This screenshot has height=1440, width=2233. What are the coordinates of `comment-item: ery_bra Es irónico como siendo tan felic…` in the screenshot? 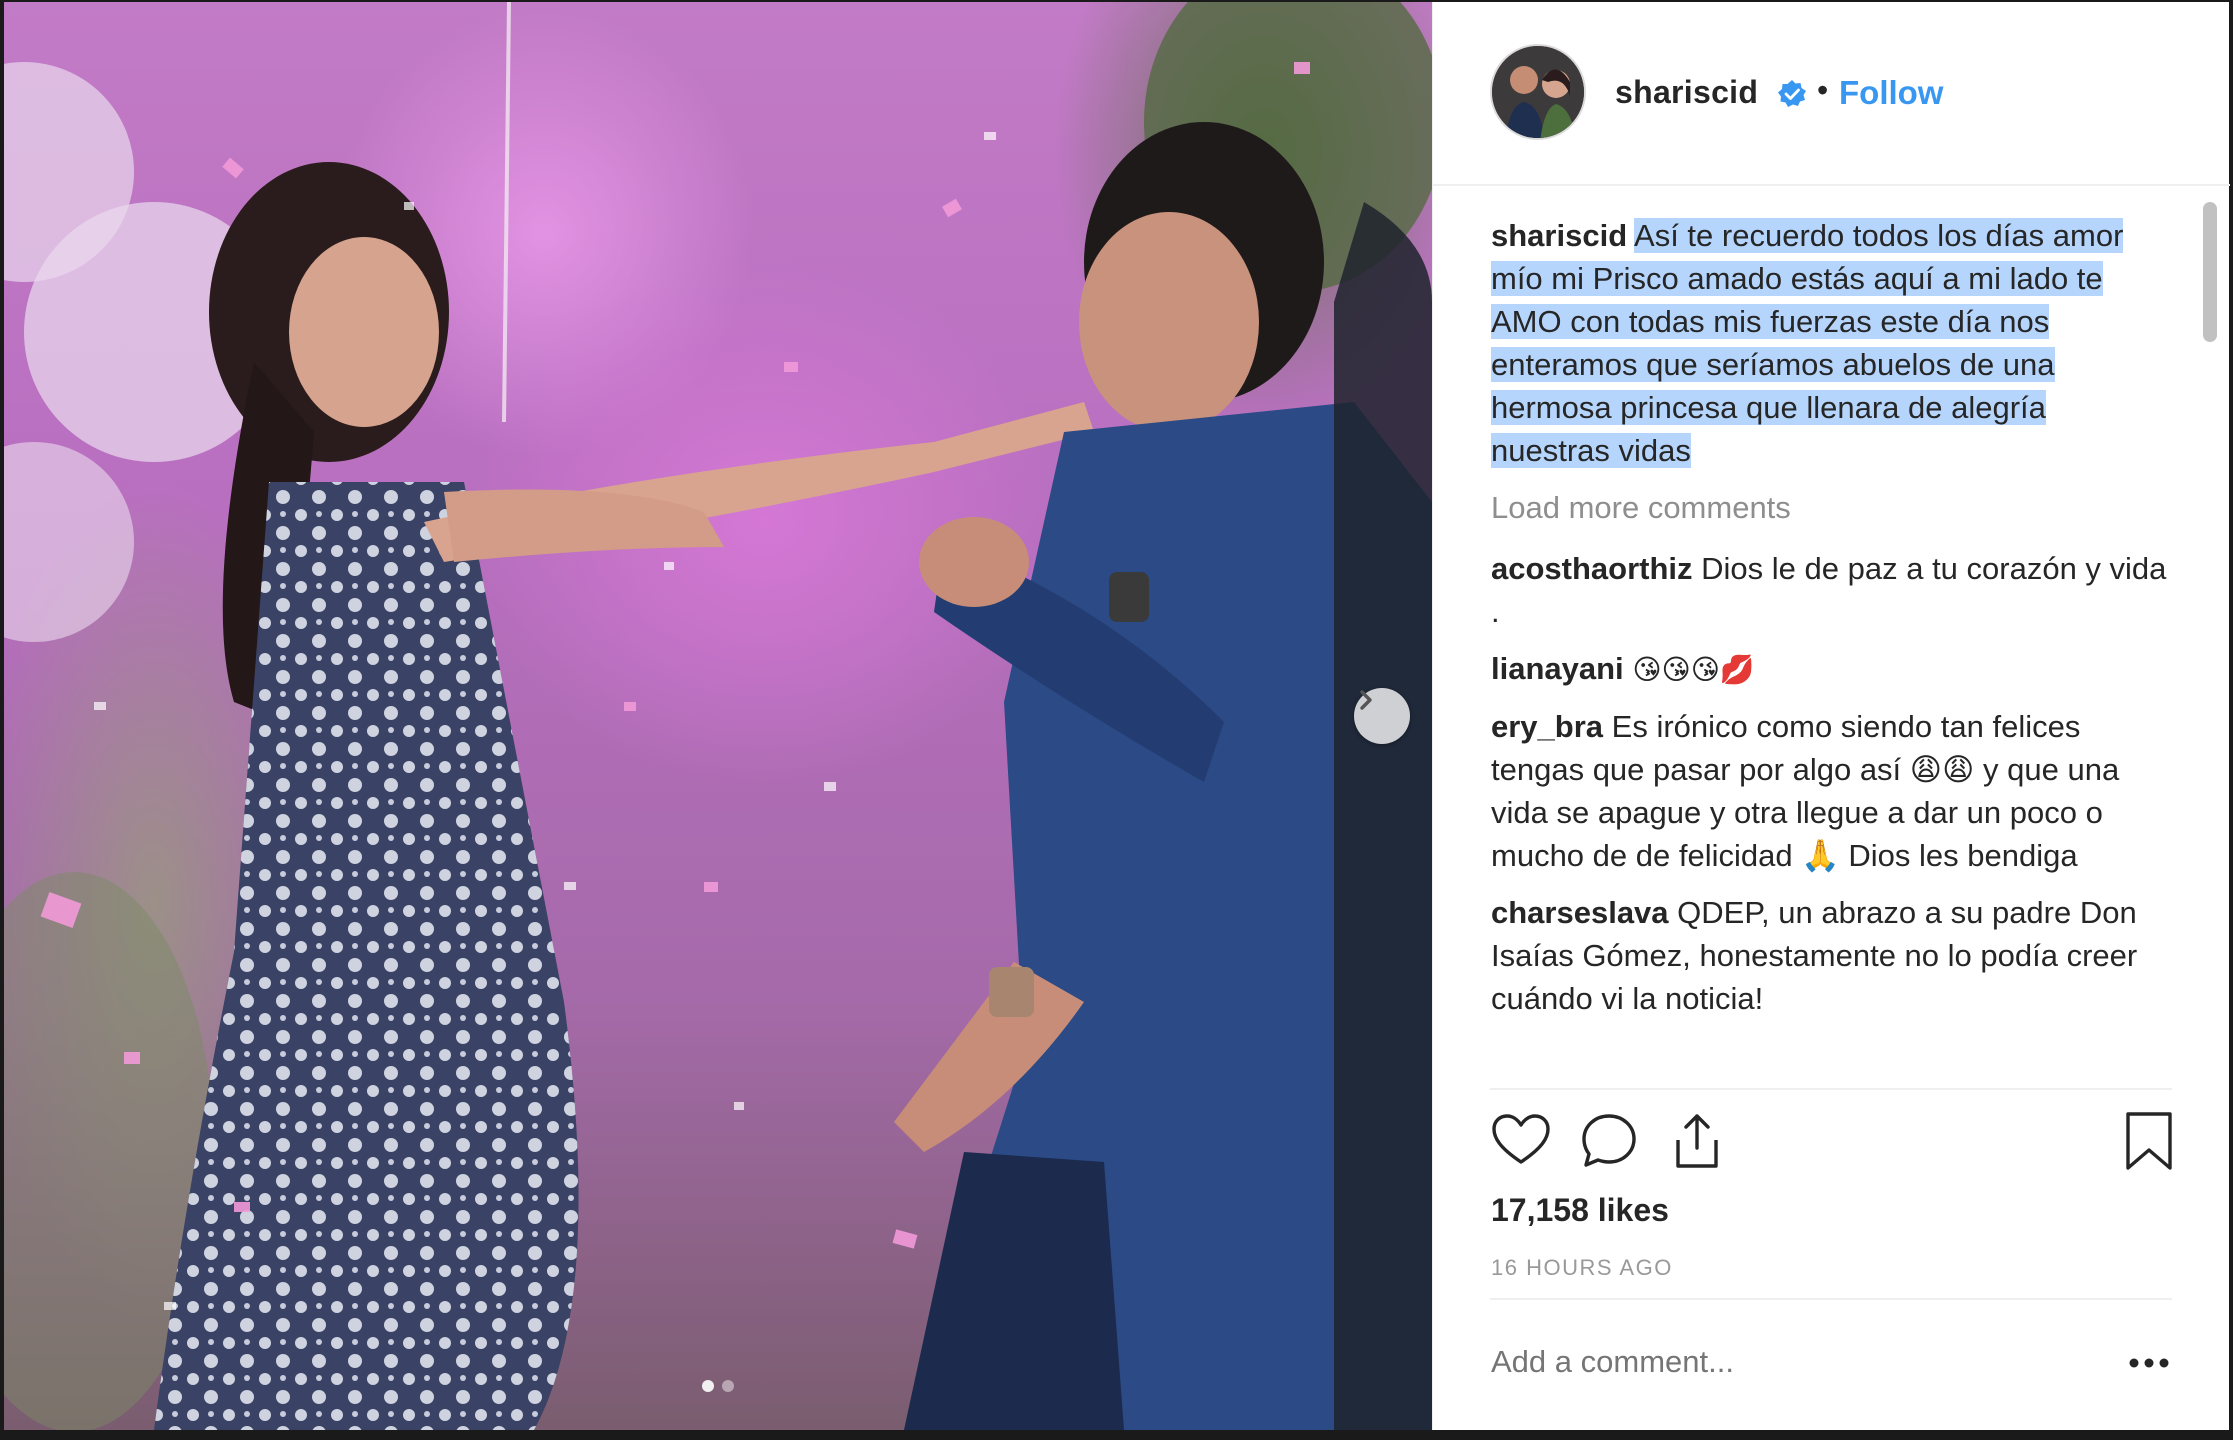 It's located at (1831, 791).